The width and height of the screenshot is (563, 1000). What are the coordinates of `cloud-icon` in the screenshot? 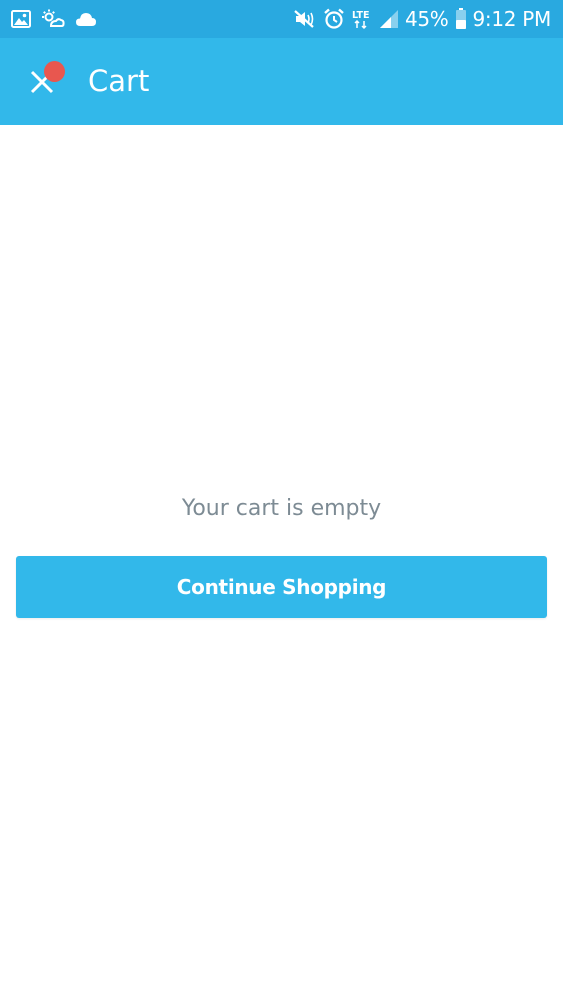 It's located at (86, 19).